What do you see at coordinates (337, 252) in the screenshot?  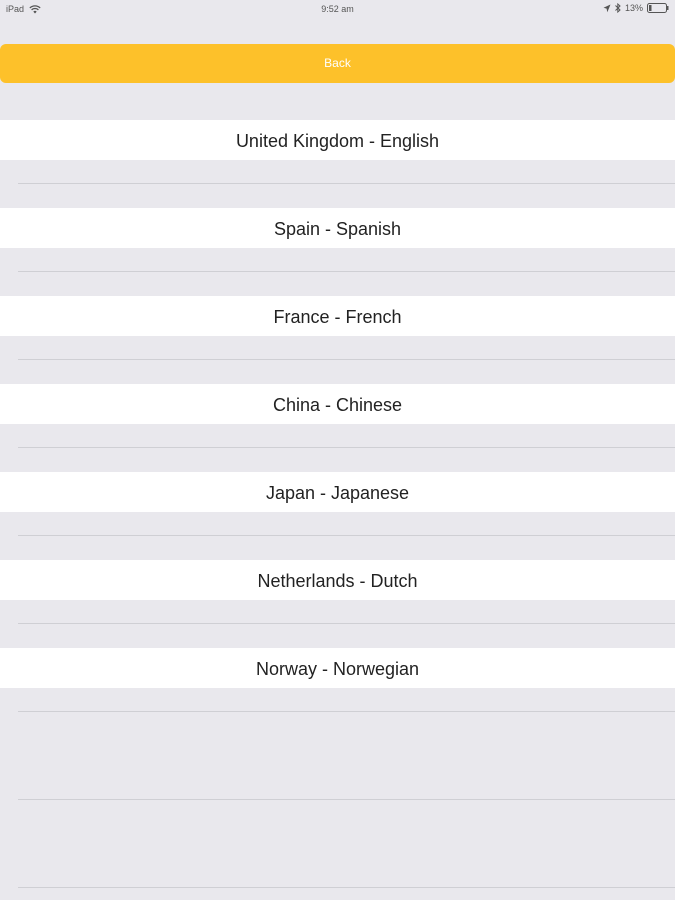 I see `list-item: Spain - Spanish` at bounding box center [337, 252].